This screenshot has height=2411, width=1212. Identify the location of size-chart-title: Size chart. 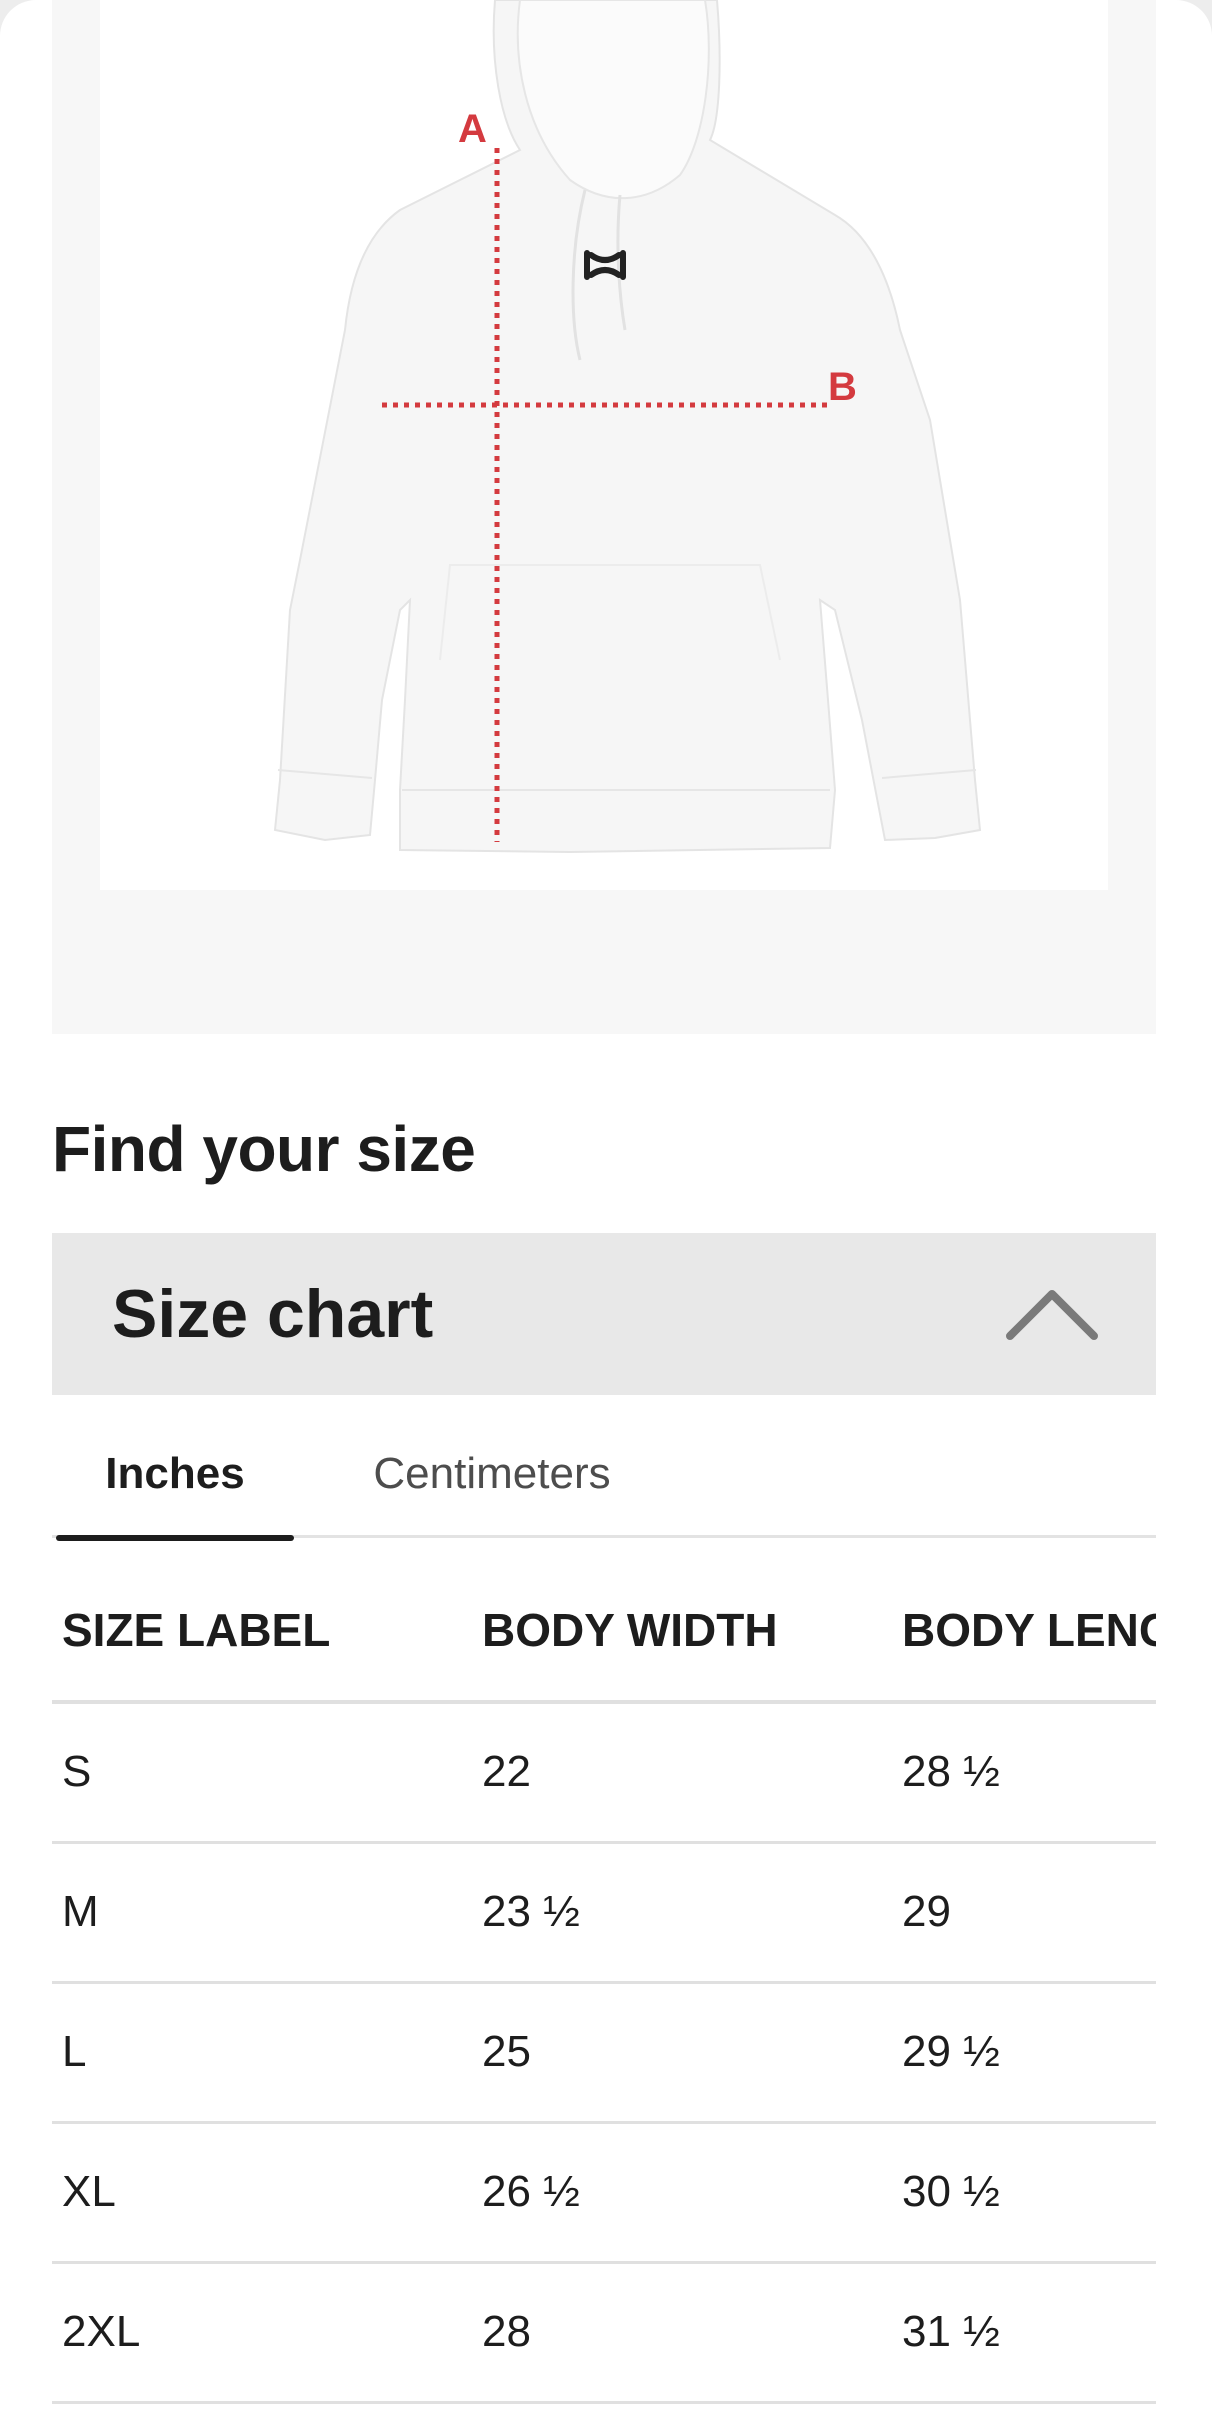
(273, 1314).